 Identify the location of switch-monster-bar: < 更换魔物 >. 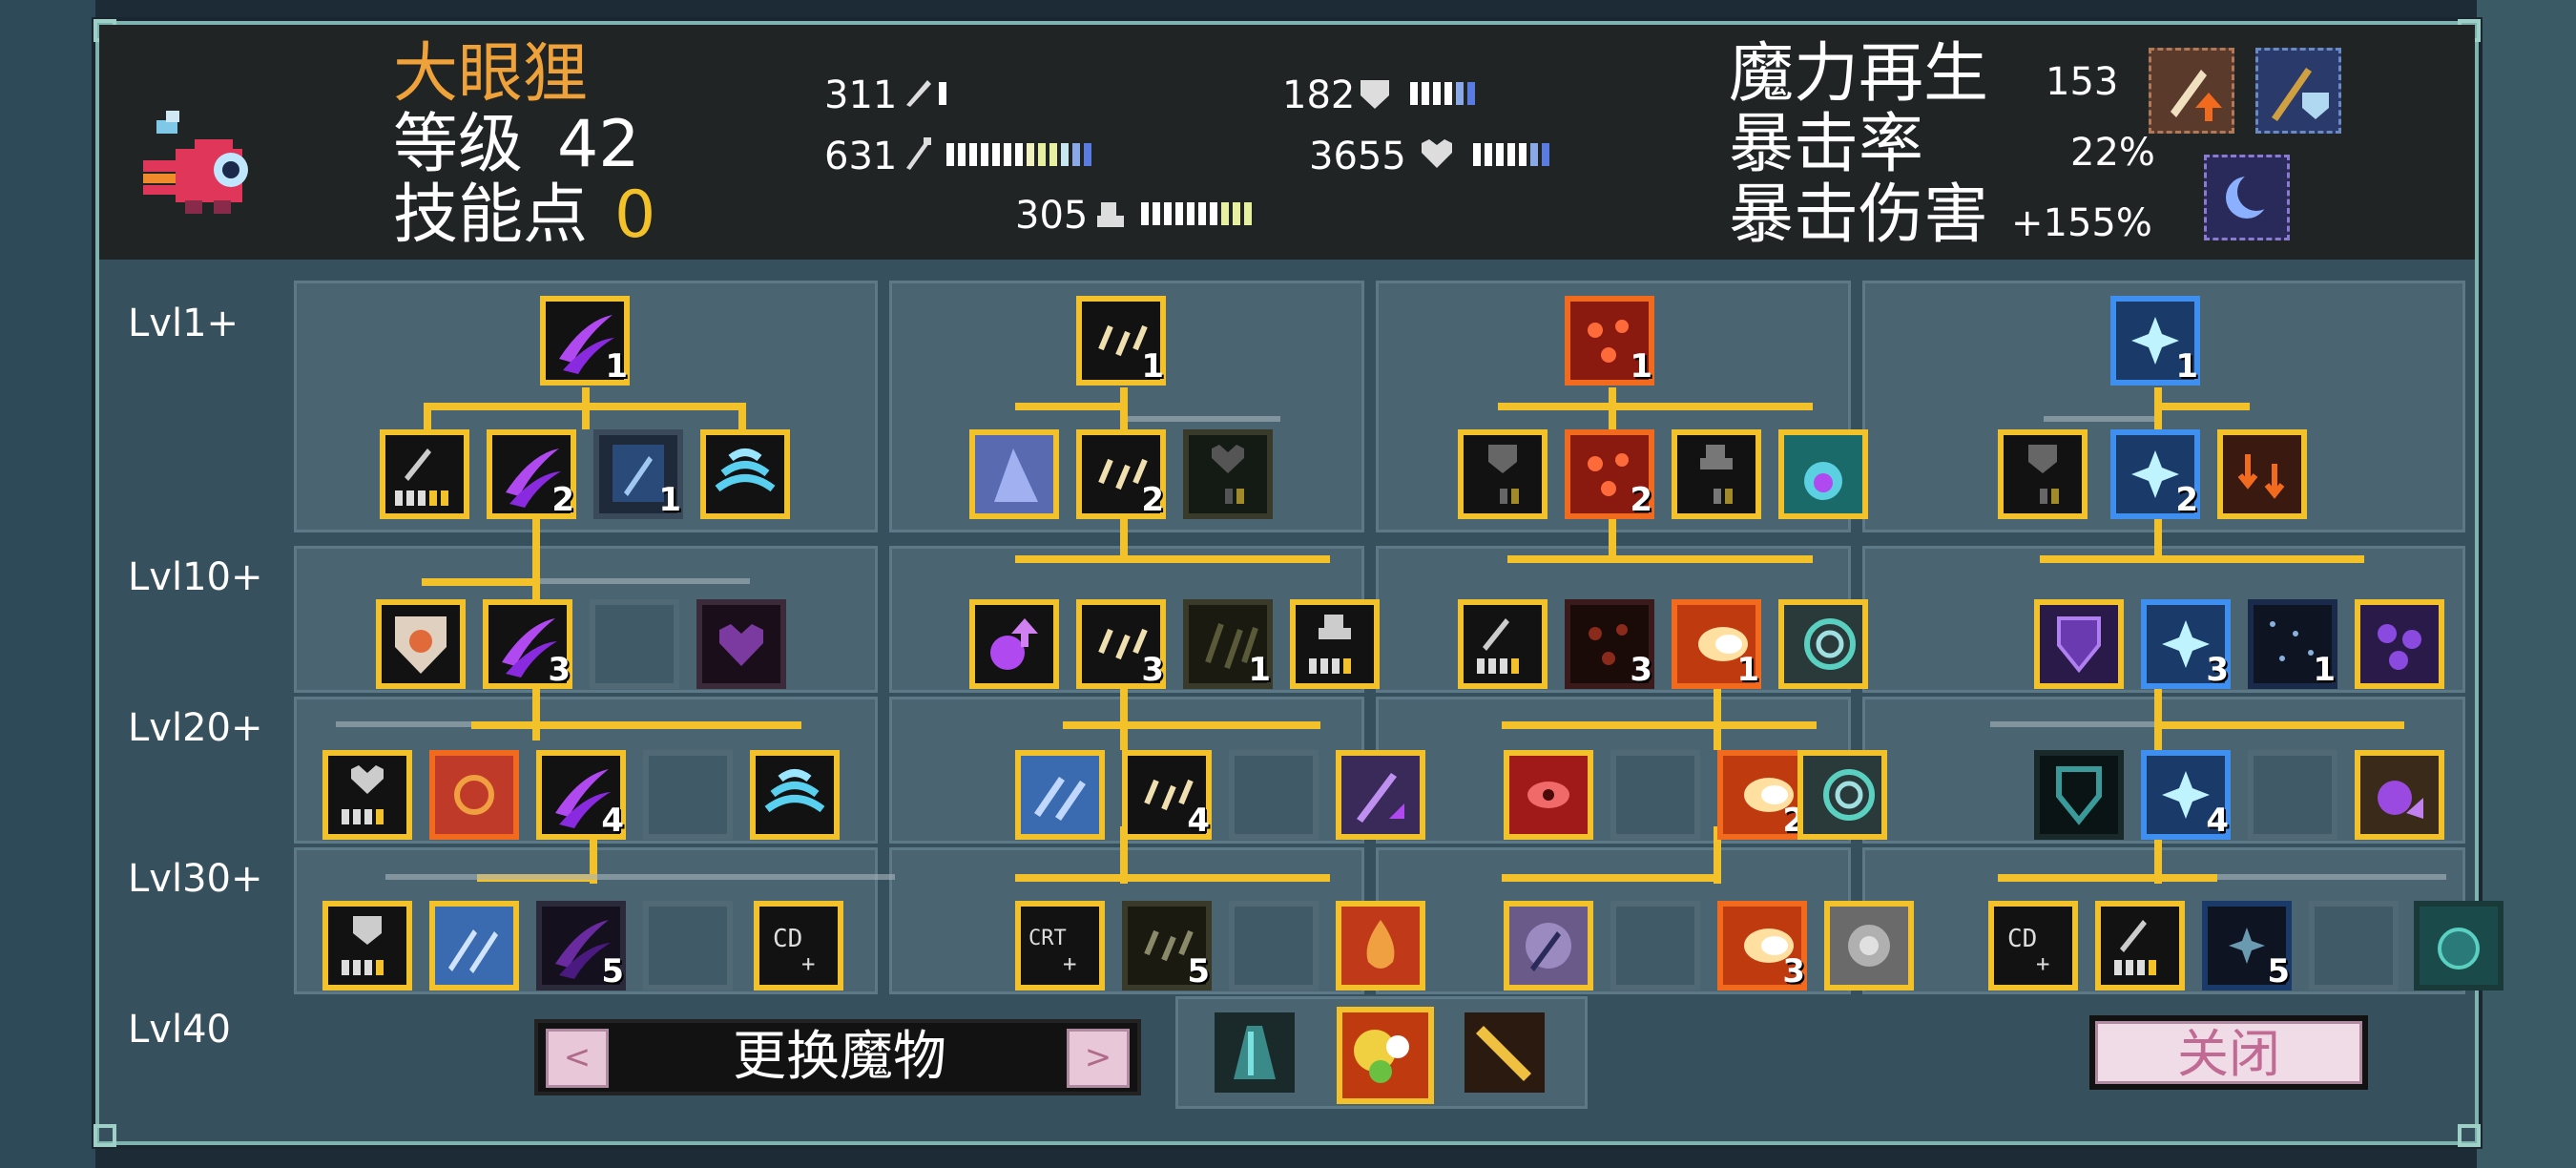
(837, 1057).